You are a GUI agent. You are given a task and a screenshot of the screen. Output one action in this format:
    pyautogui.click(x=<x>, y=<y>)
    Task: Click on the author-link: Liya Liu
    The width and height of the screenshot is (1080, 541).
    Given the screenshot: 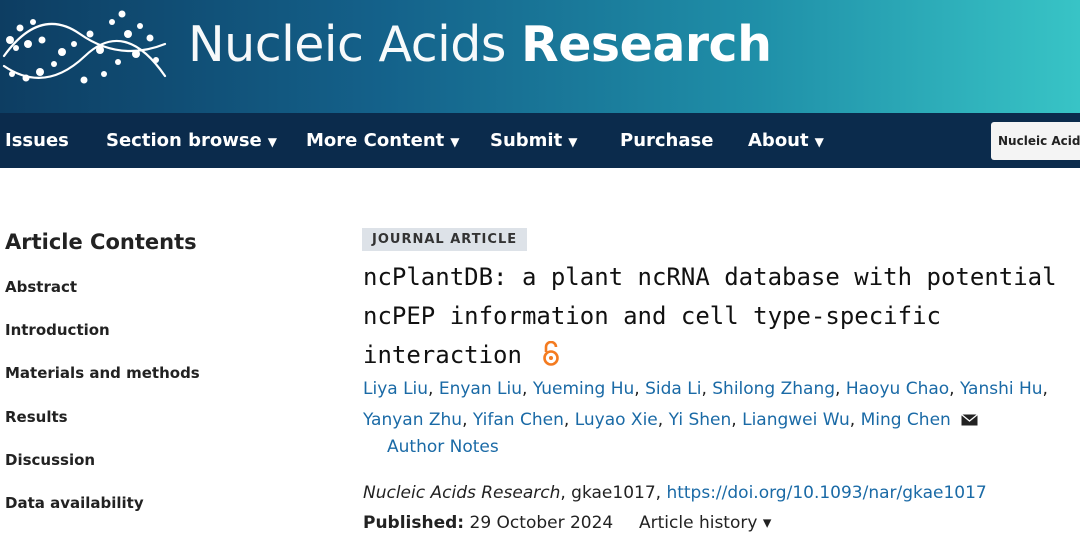 What is the action you would take?
    pyautogui.click(x=395, y=389)
    